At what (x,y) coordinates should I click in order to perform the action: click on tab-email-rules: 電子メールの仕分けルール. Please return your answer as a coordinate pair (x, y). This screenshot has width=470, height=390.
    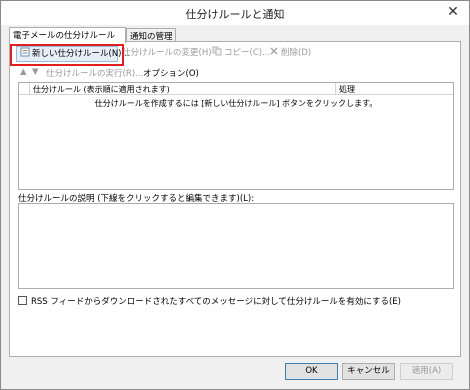
    Looking at the image, I should click on (67, 35).